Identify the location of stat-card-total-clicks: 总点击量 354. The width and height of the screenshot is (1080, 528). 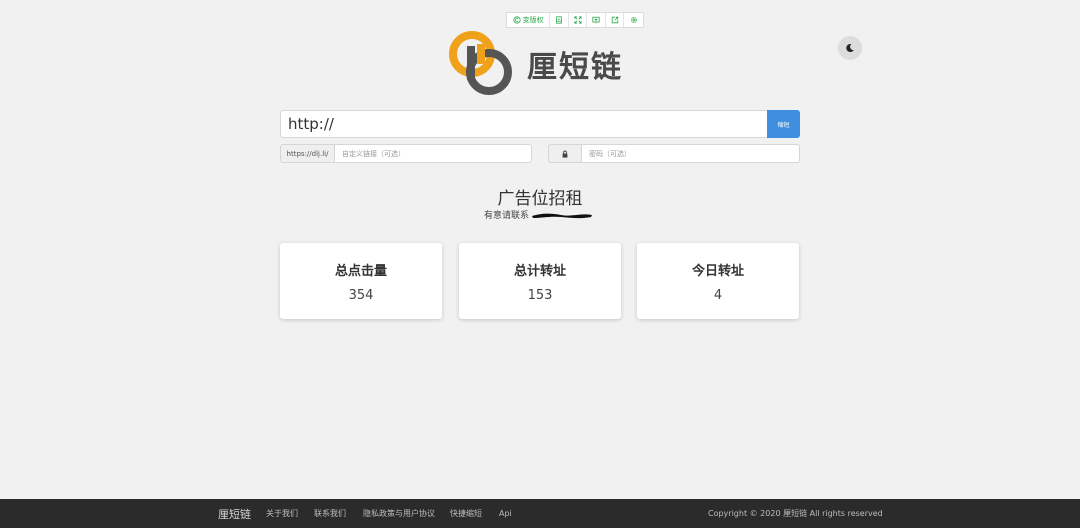
(361, 281).